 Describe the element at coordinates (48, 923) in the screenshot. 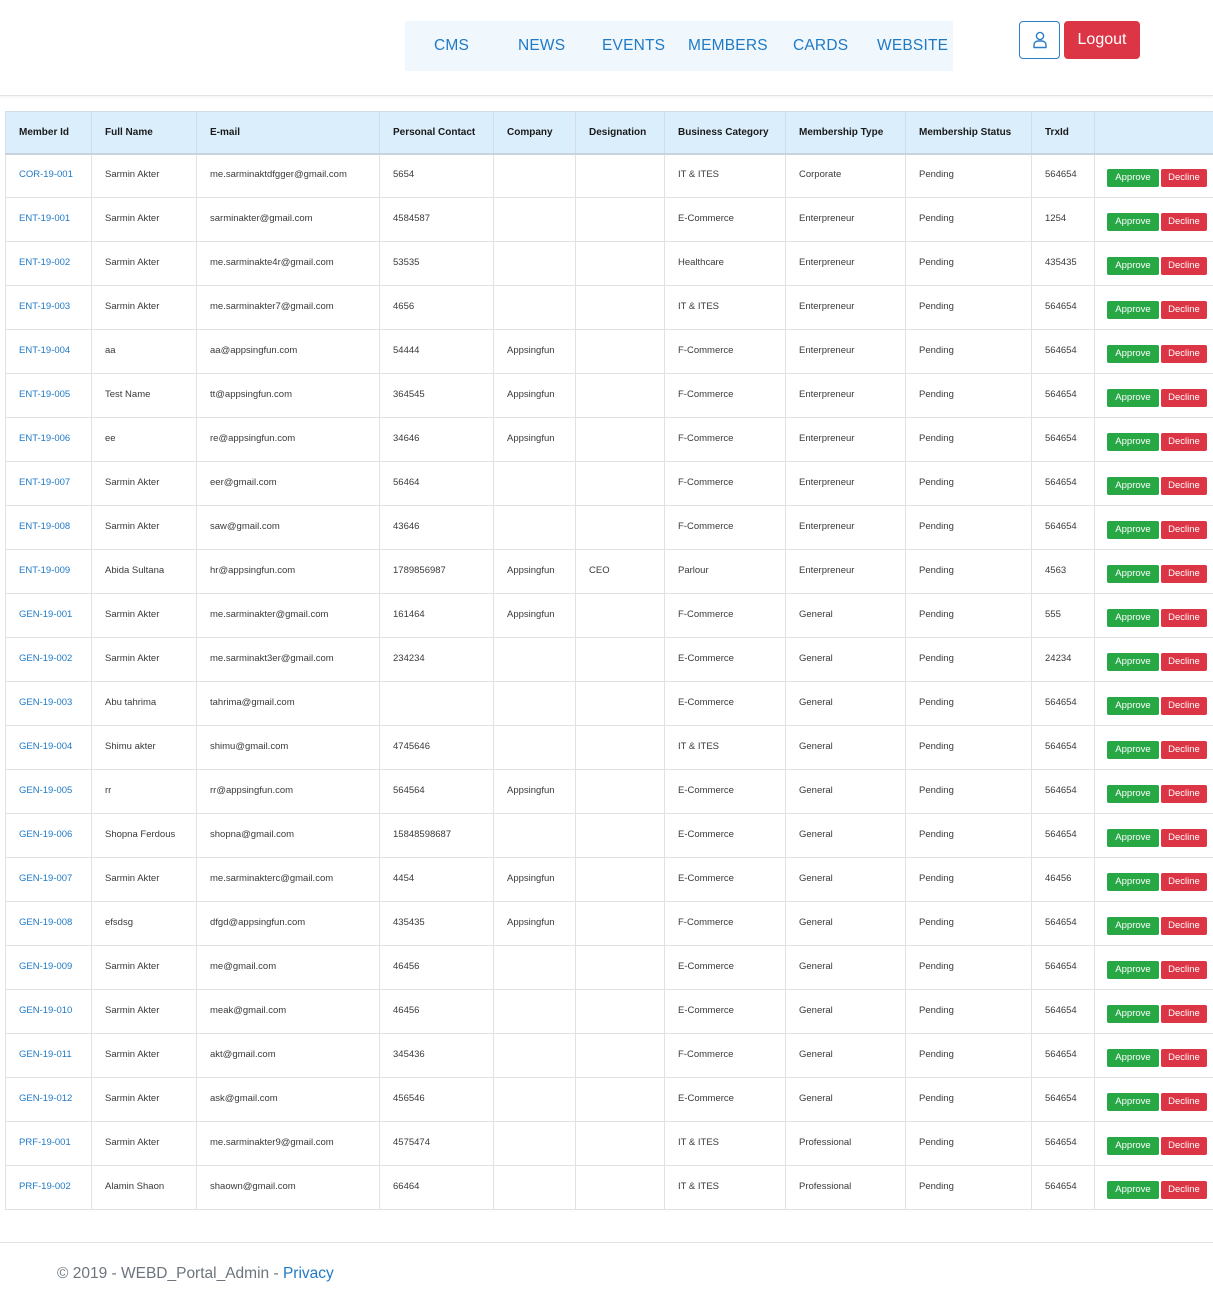

I see `cell-member-id: GEN-19-008` at that location.